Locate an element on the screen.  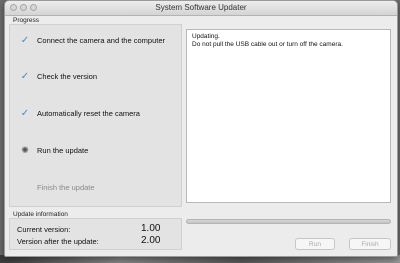
step-finish-update: Finish the update is located at coordinates (52, 187).